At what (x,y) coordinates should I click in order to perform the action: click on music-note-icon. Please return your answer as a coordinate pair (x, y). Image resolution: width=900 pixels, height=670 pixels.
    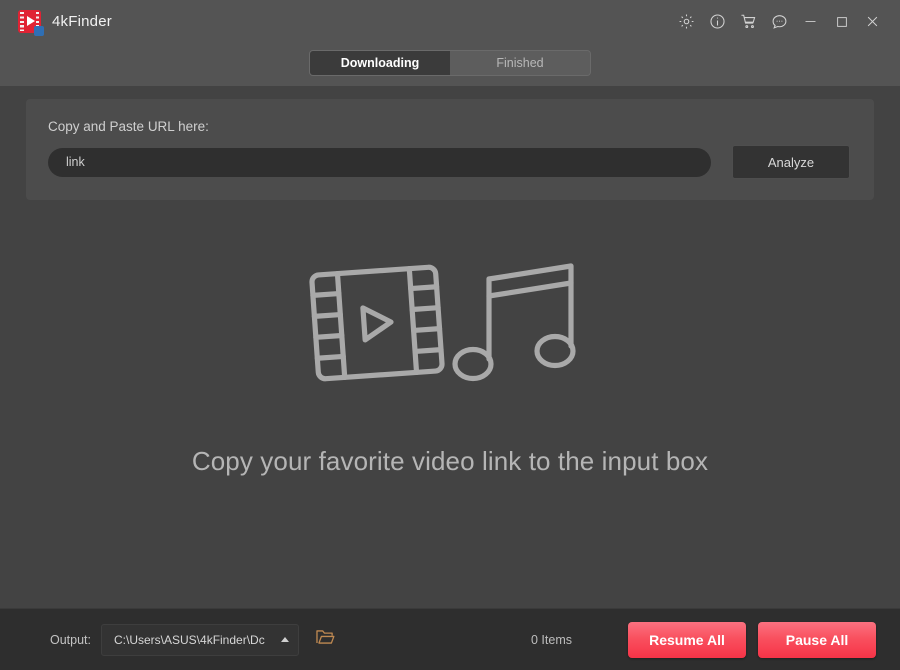
    Looking at the image, I should click on (514, 322).